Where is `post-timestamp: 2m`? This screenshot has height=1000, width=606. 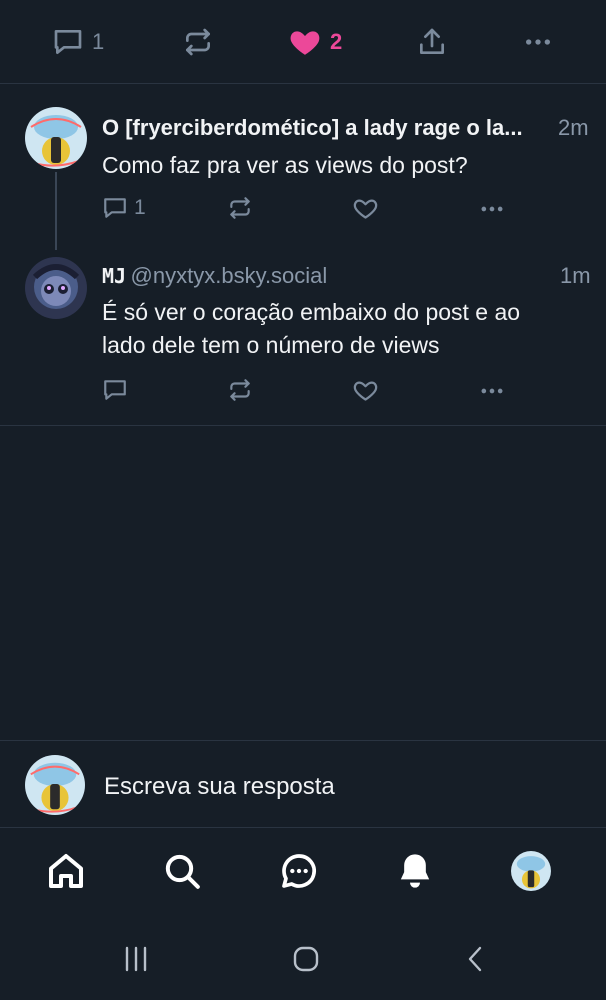 post-timestamp: 2m is located at coordinates (573, 127).